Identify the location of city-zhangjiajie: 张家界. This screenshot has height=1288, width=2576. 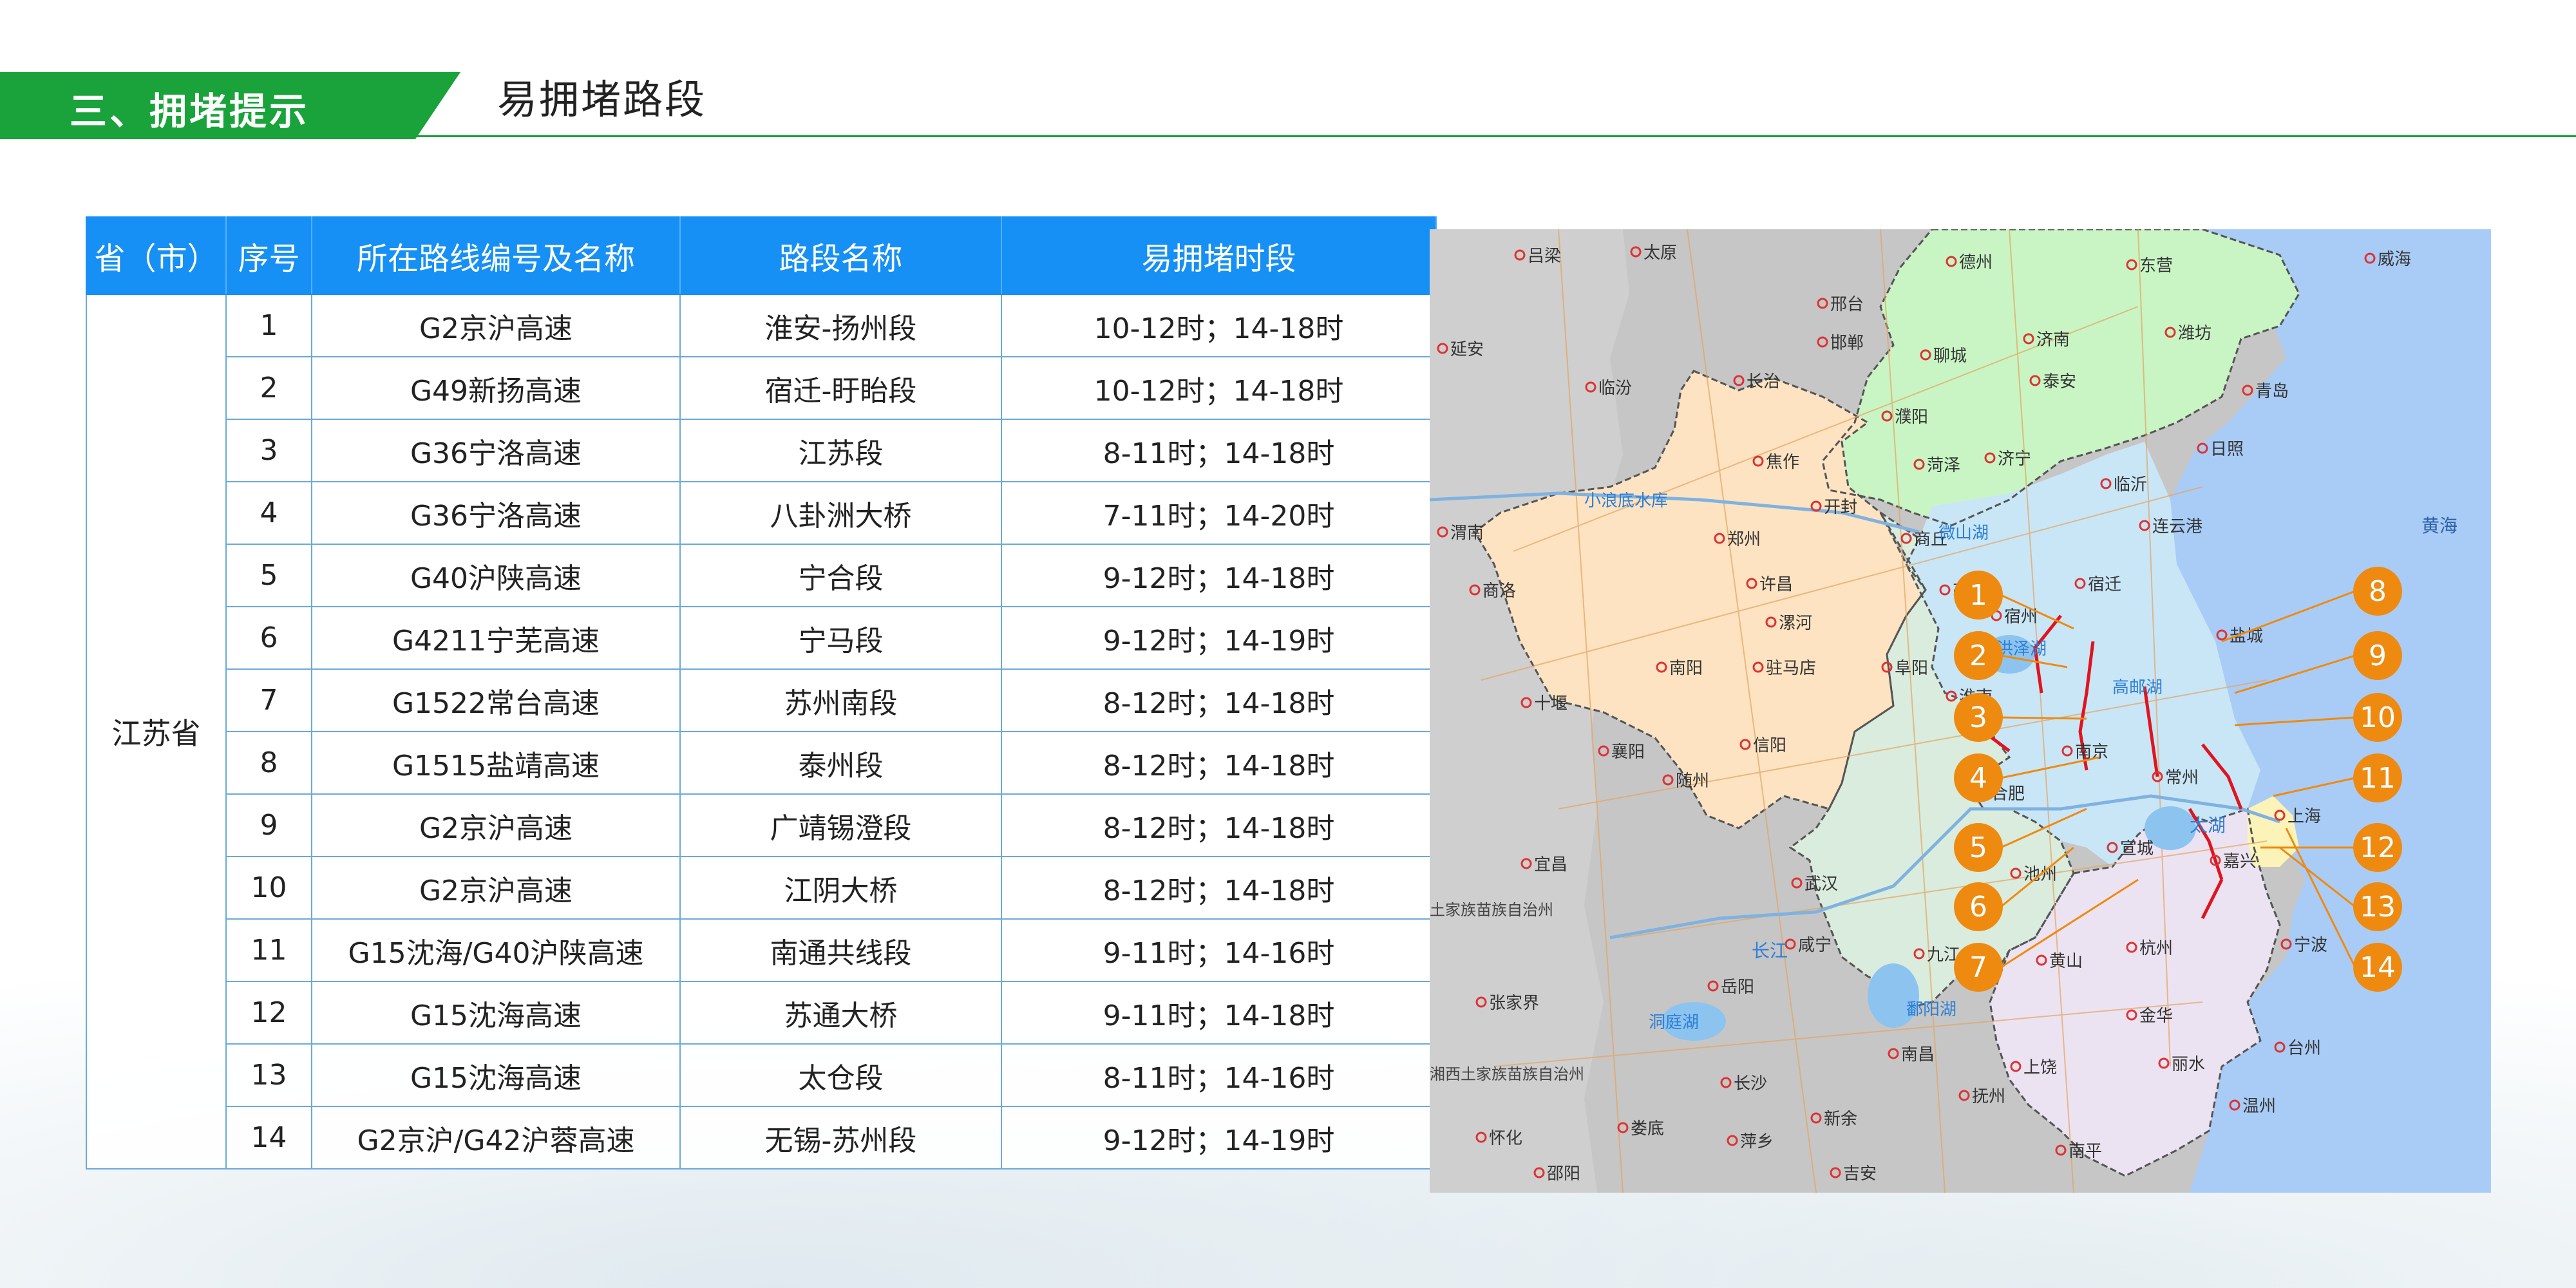
(1514, 1004).